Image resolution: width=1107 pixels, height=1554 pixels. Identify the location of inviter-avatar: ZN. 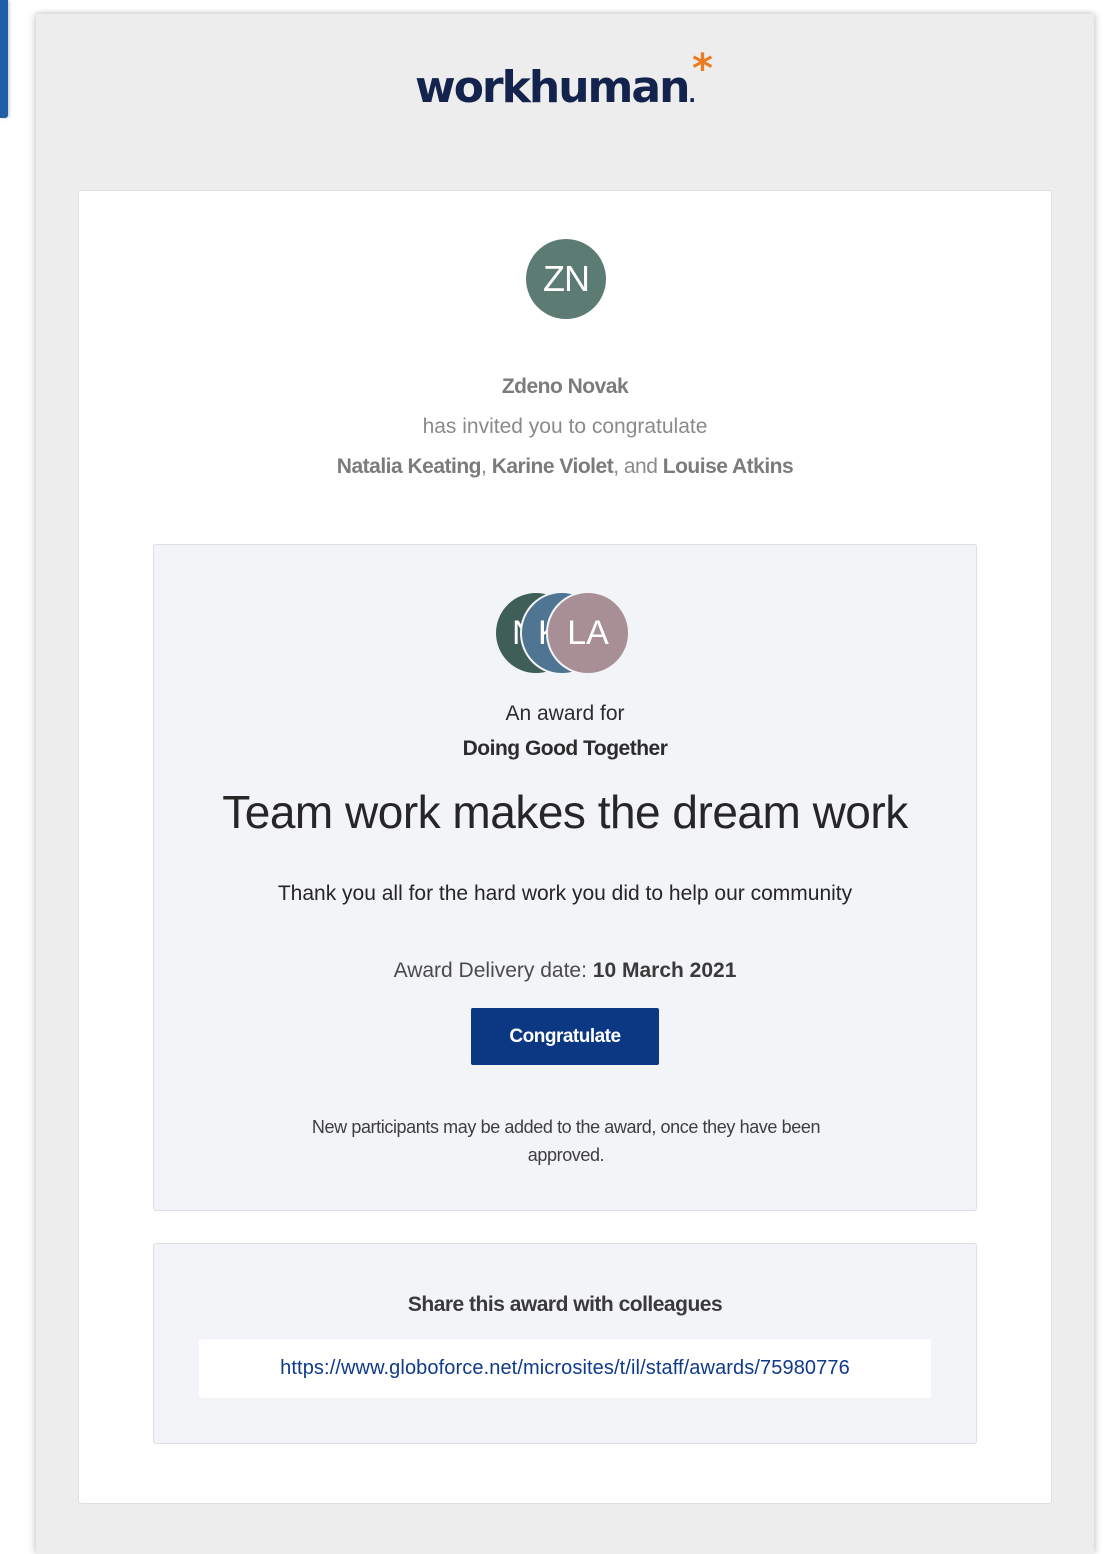
(566, 279).